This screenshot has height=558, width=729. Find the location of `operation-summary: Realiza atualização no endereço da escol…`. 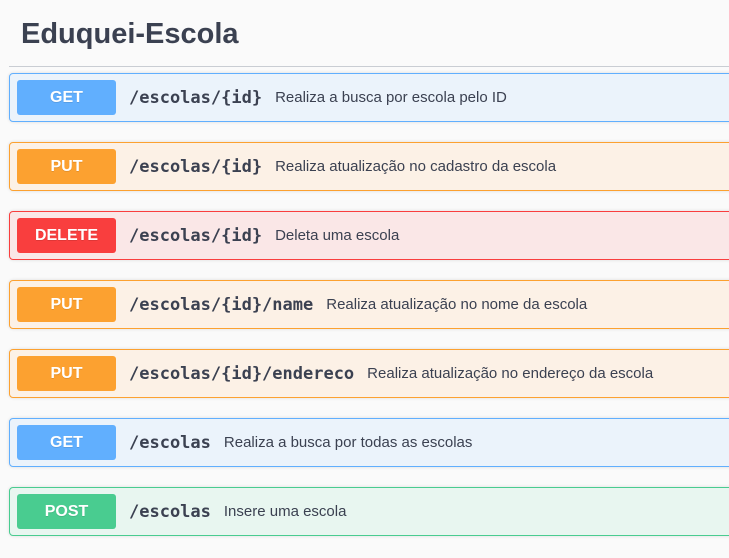

operation-summary: Realiza atualização no endereço da escol… is located at coordinates (510, 373).